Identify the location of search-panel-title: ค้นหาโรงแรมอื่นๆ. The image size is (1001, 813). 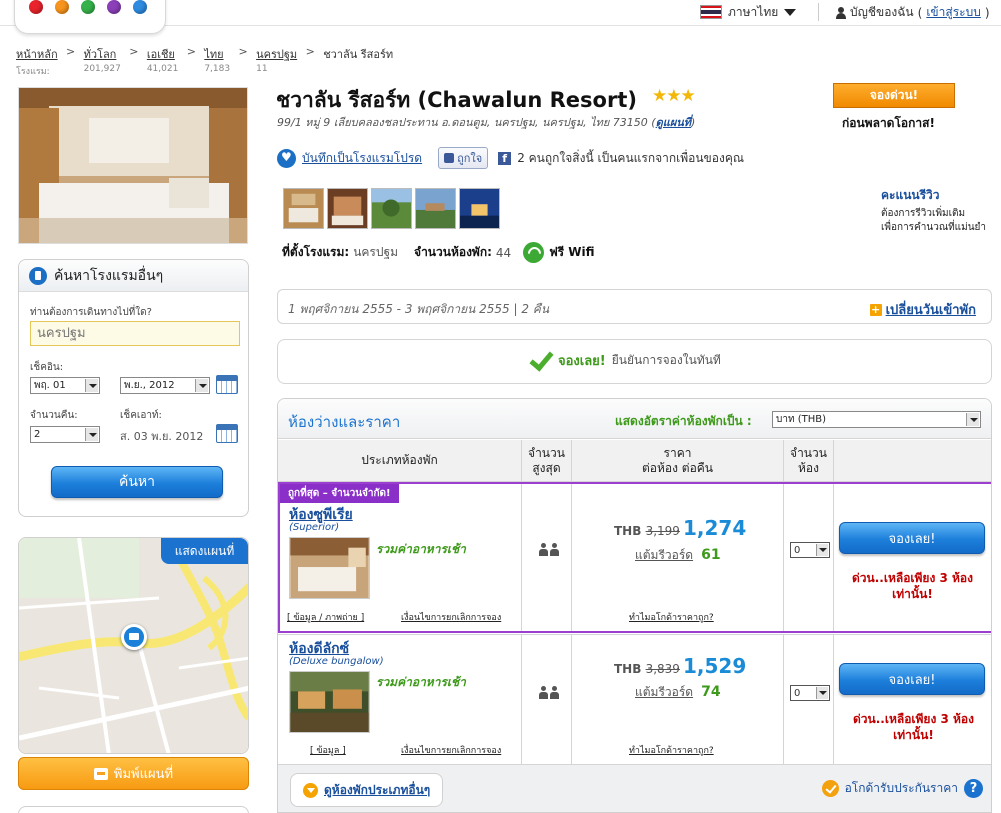
(109, 275).